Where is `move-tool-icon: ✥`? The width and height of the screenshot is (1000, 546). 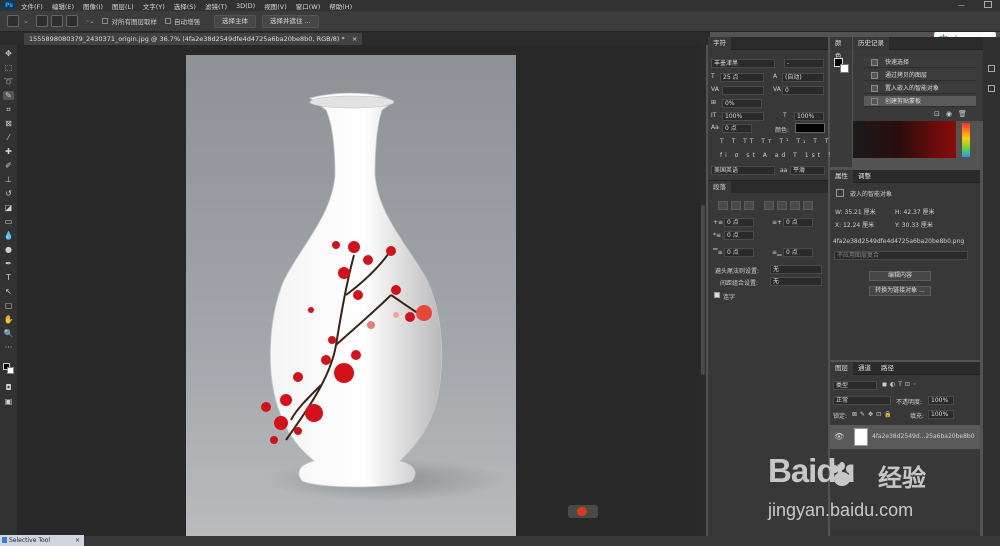
move-tool-icon: ✥ is located at coordinates (8, 53).